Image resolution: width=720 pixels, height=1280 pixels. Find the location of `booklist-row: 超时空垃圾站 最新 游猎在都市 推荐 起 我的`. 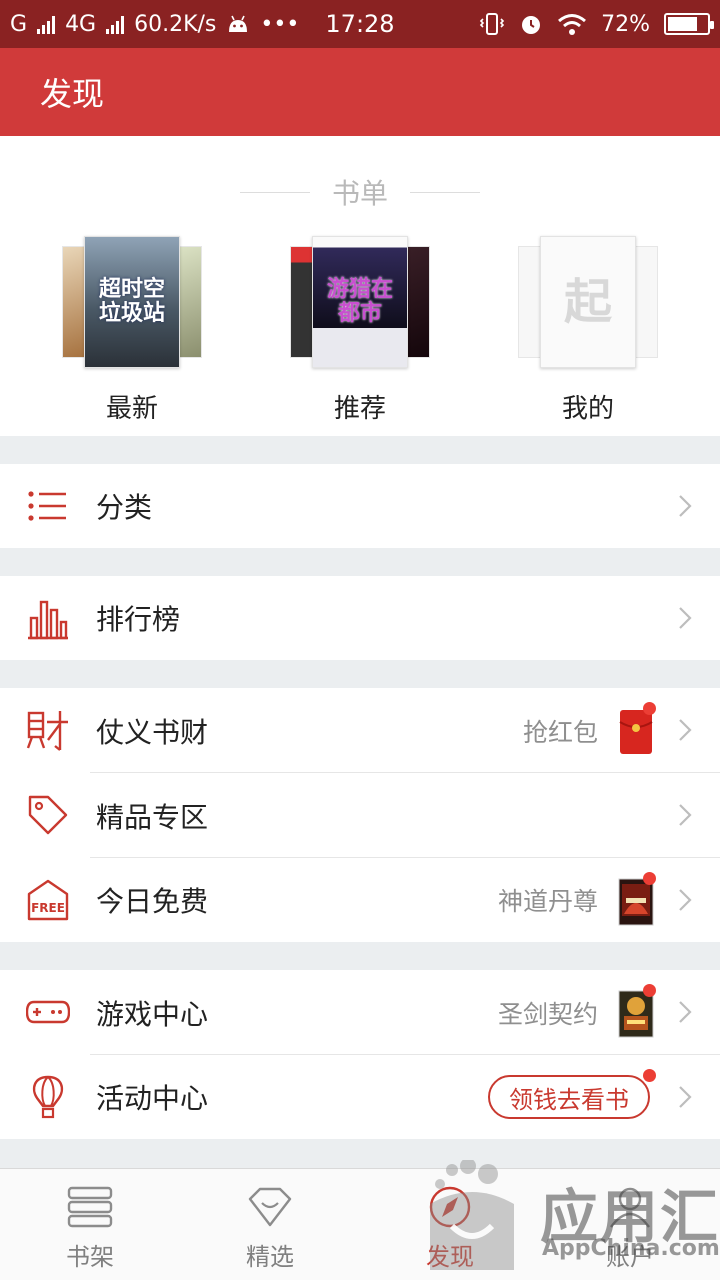

booklist-row: 超时空垃圾站 最新 游猎在都市 推荐 起 我的 is located at coordinates (360, 330).